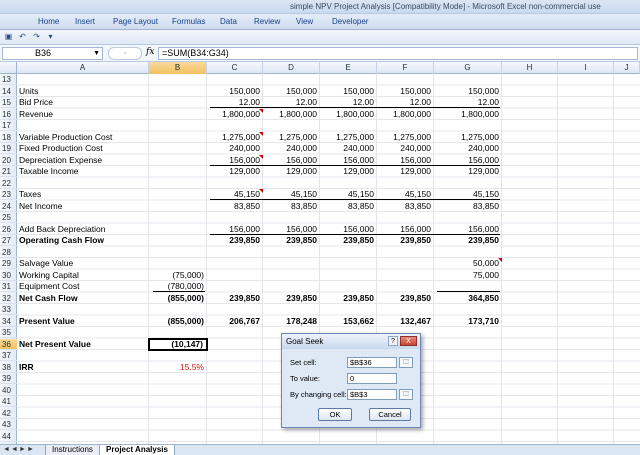 Image resolution: width=640 pixels, height=455 pixels. What do you see at coordinates (468, 114) in the screenshot?
I see `cell-g16: 1,800,000` at bounding box center [468, 114].